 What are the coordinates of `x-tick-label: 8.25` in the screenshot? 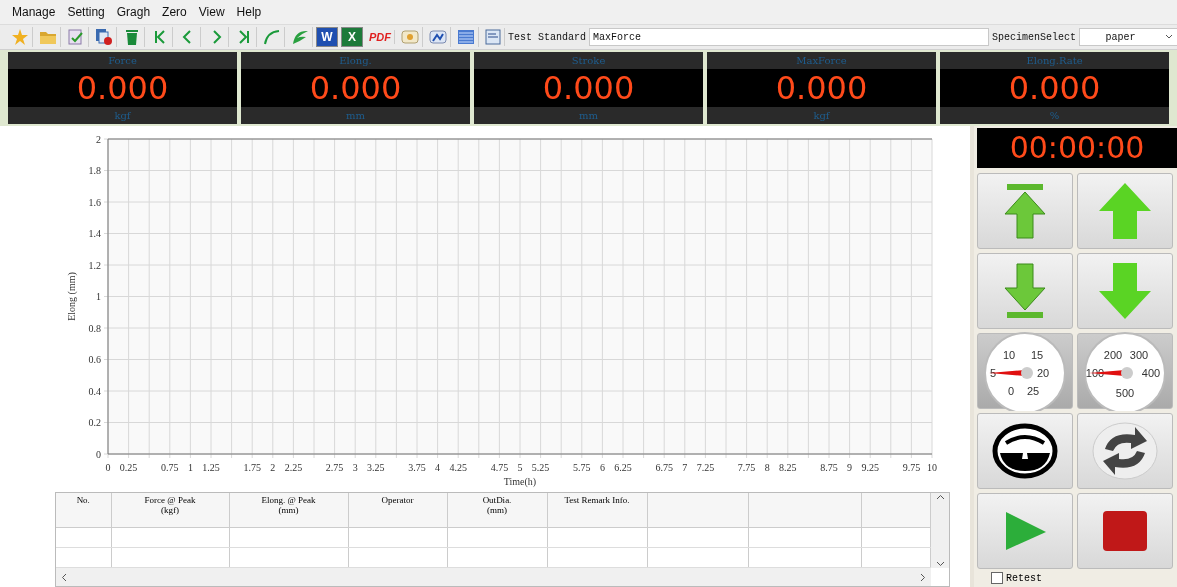 It's located at (788, 467).